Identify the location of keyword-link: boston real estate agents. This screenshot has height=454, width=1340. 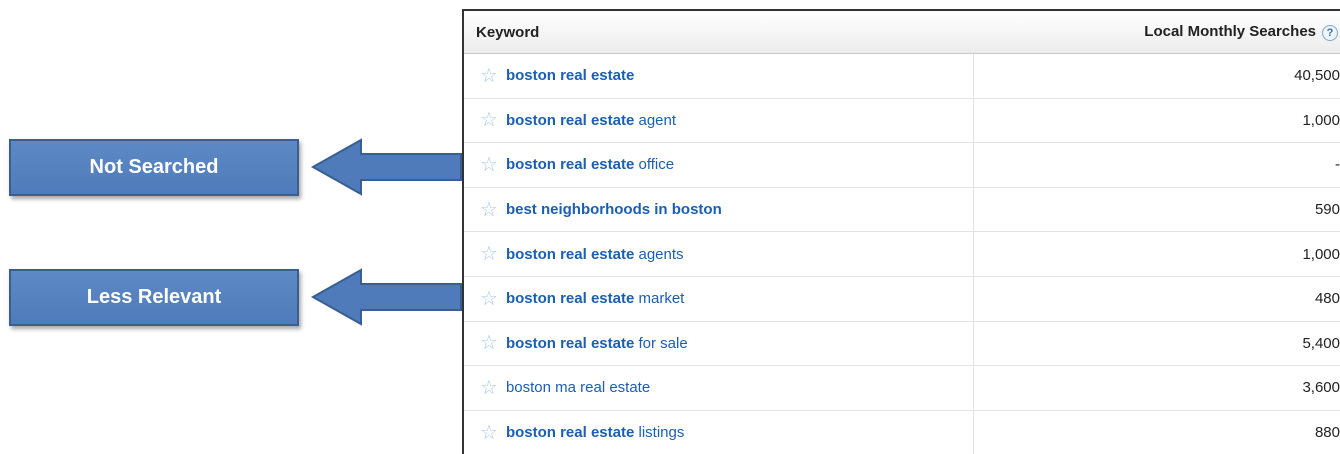
(595, 254).